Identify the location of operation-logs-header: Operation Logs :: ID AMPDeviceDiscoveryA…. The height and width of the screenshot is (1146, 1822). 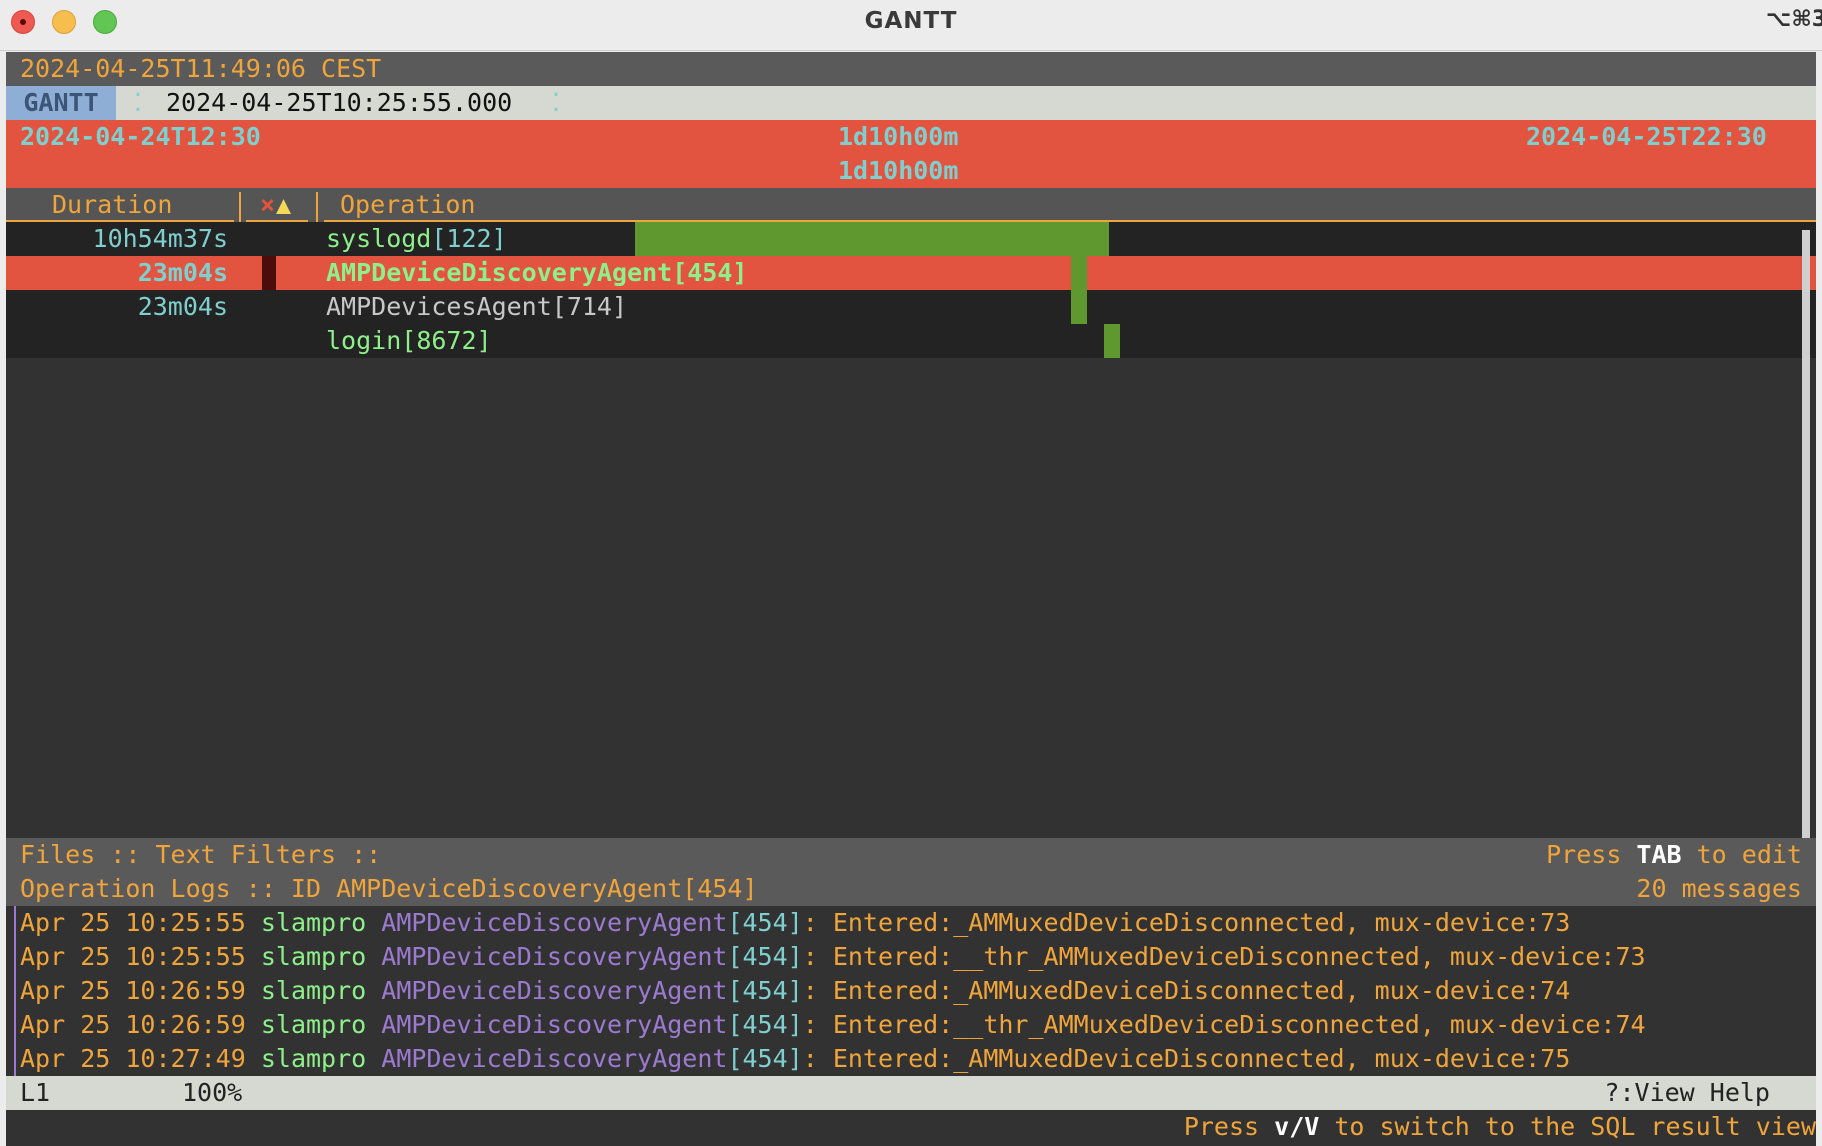
(911, 889).